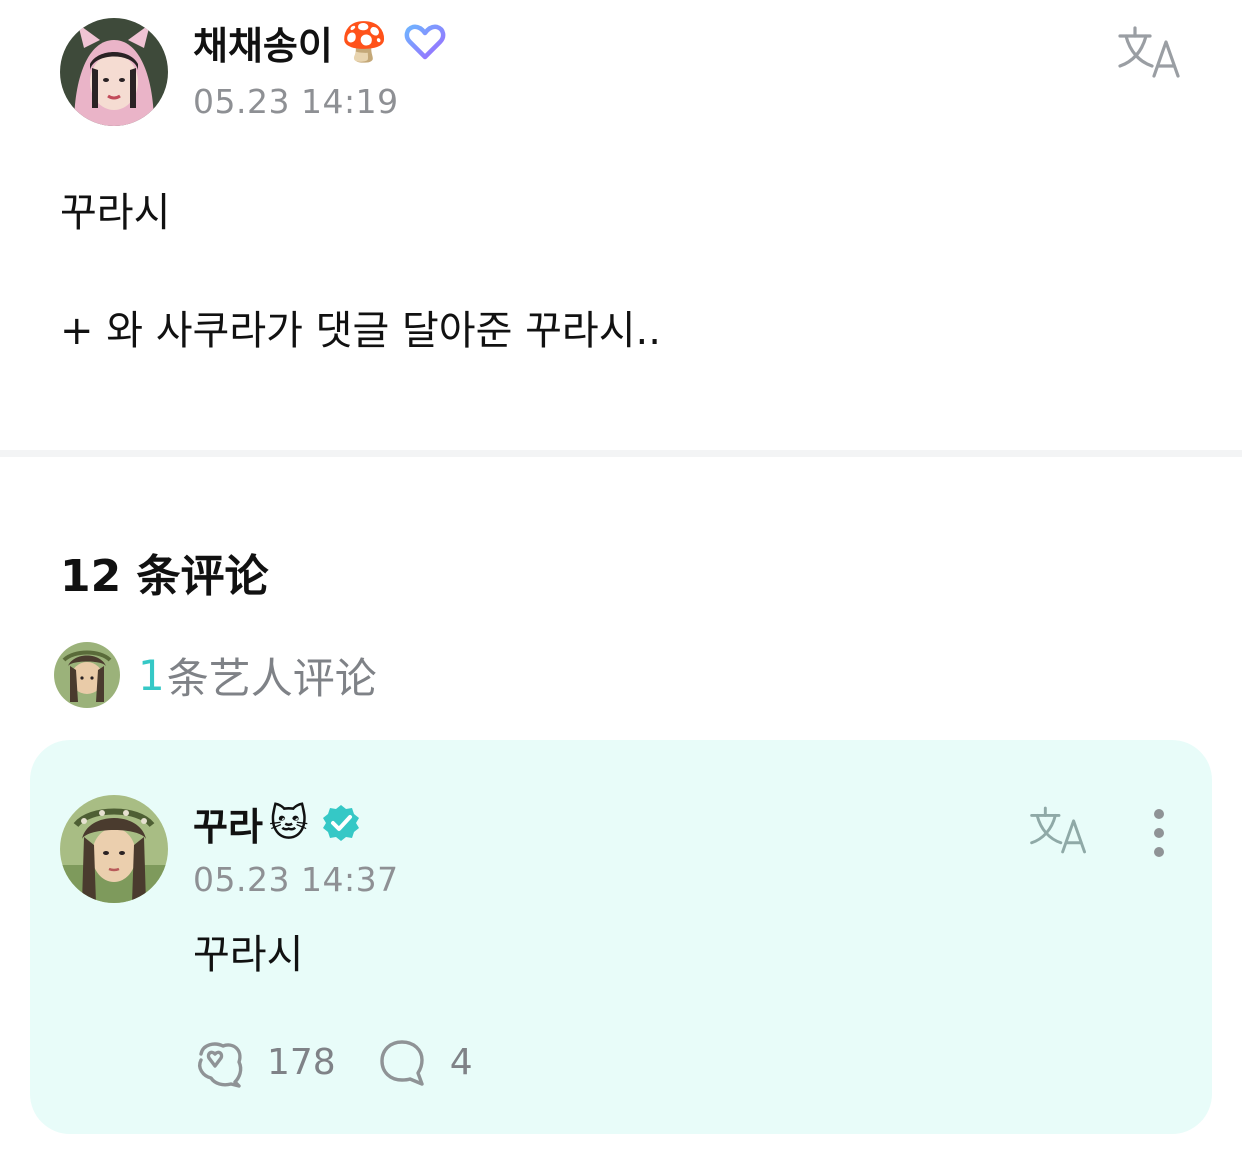 This screenshot has width=1242, height=1153. Describe the element at coordinates (248, 955) in the screenshot. I see `comment-text: 꾸라시` at that location.